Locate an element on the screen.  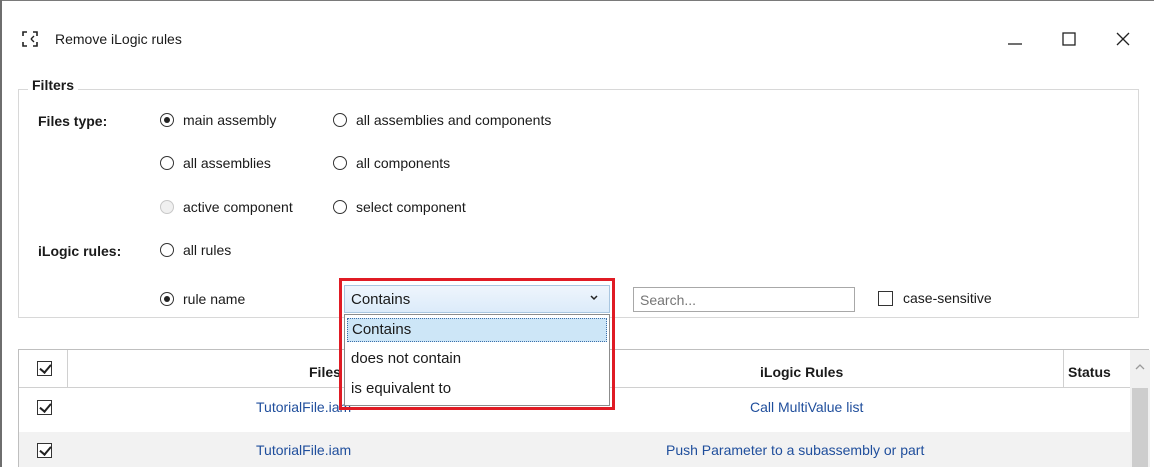
radio-label: all components is located at coordinates (403, 163).